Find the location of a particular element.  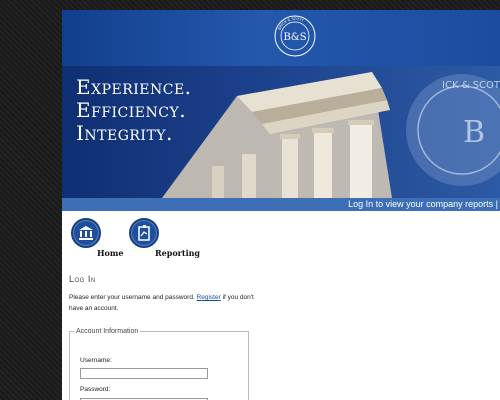

company-logo: B&S BRICK & SCOTT is located at coordinates (295, 36).